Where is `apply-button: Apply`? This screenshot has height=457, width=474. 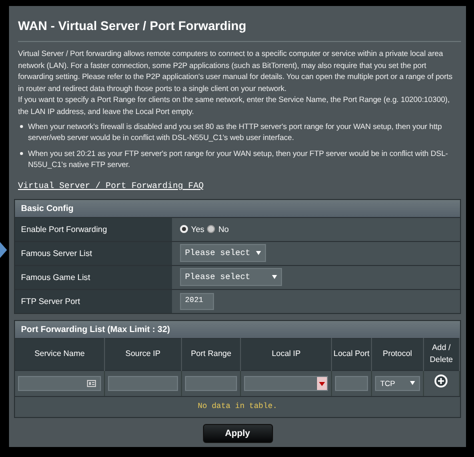
apply-button: Apply is located at coordinates (237, 433).